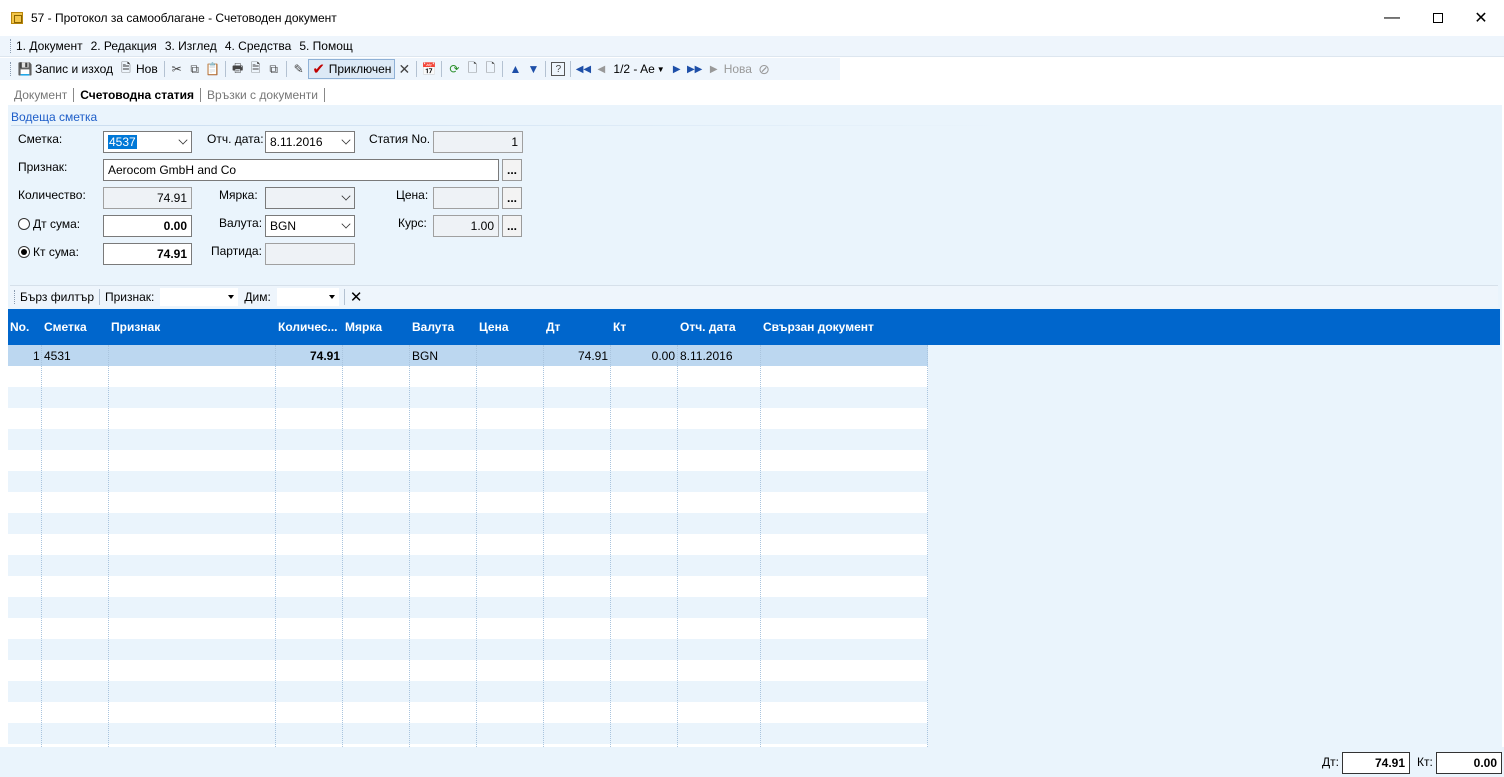 The image size is (1504, 777). What do you see at coordinates (199, 296) in the screenshot?
I see `filter-attribute-combo` at bounding box center [199, 296].